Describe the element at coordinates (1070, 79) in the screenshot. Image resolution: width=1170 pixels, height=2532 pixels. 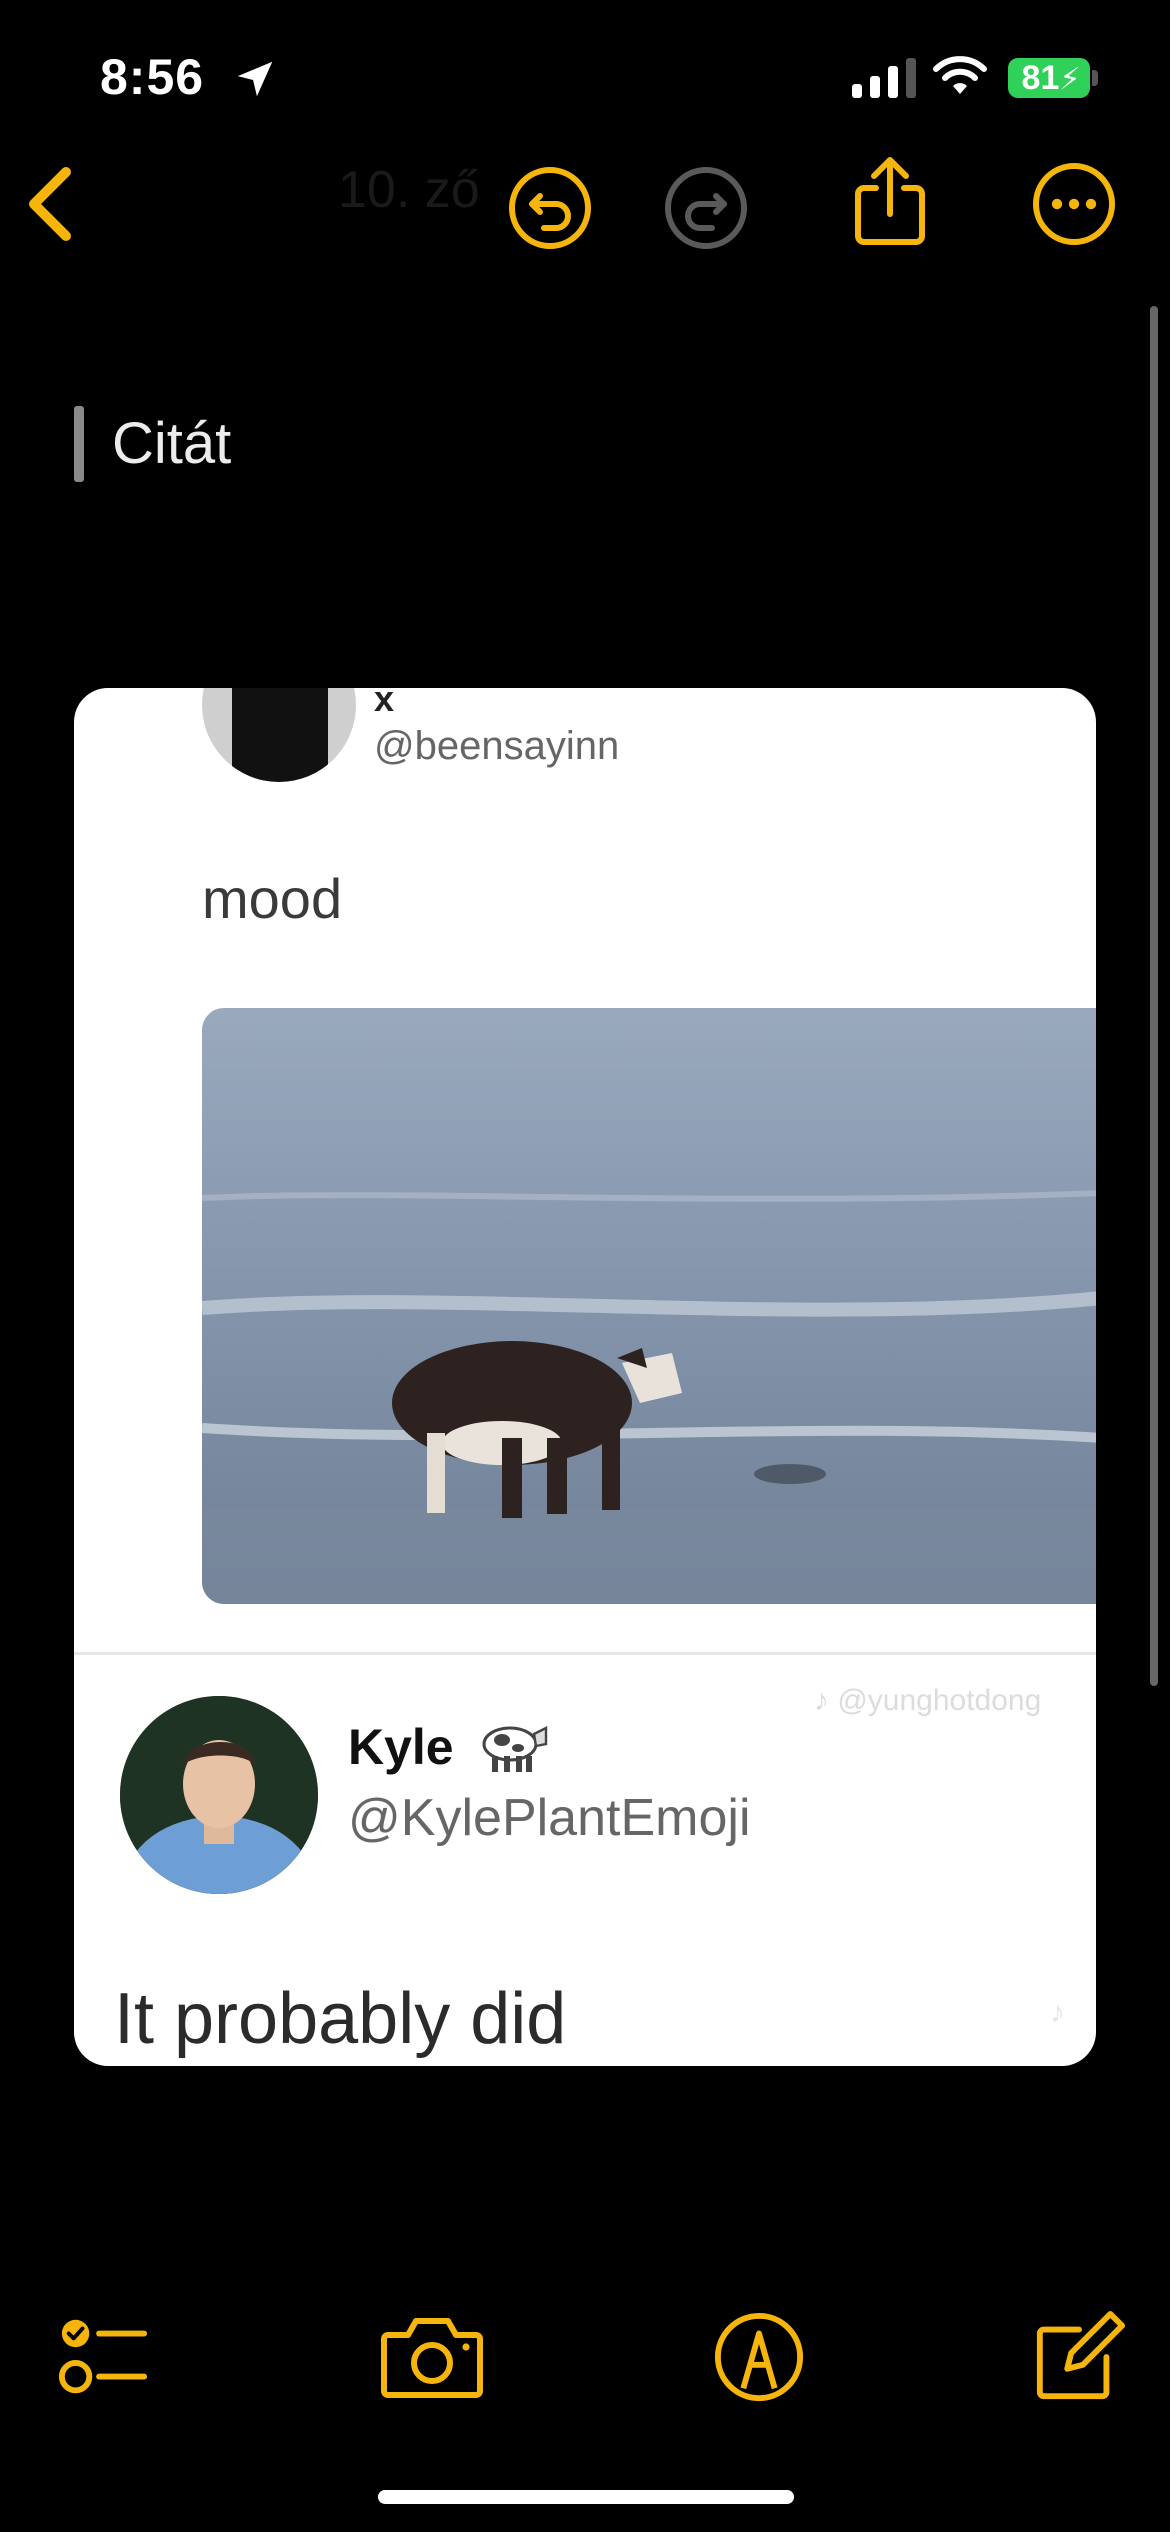
I see `charging-bolt-icon: ⚡` at that location.